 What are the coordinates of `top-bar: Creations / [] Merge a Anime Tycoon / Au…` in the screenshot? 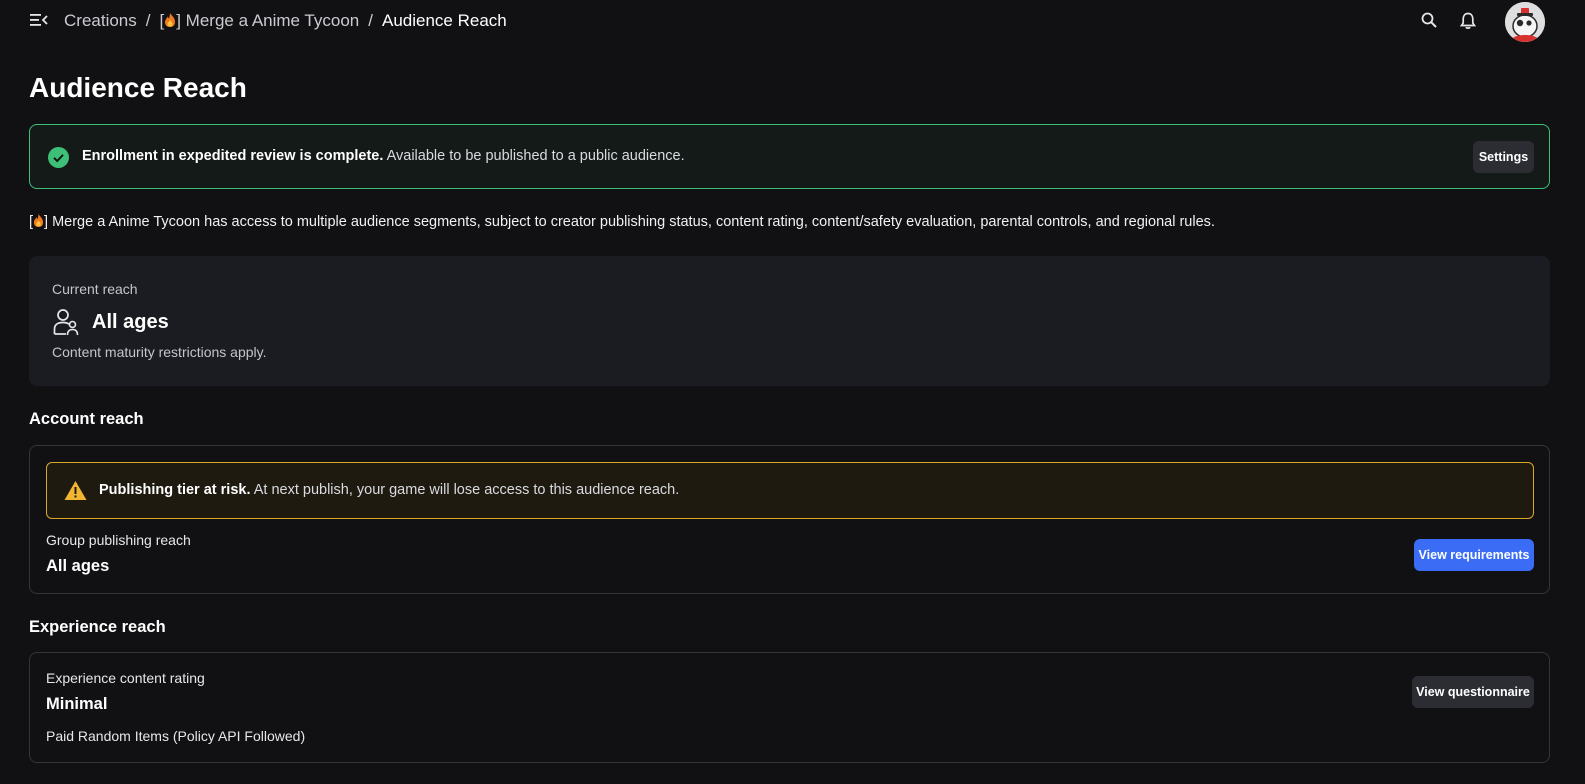 It's located at (792, 21).